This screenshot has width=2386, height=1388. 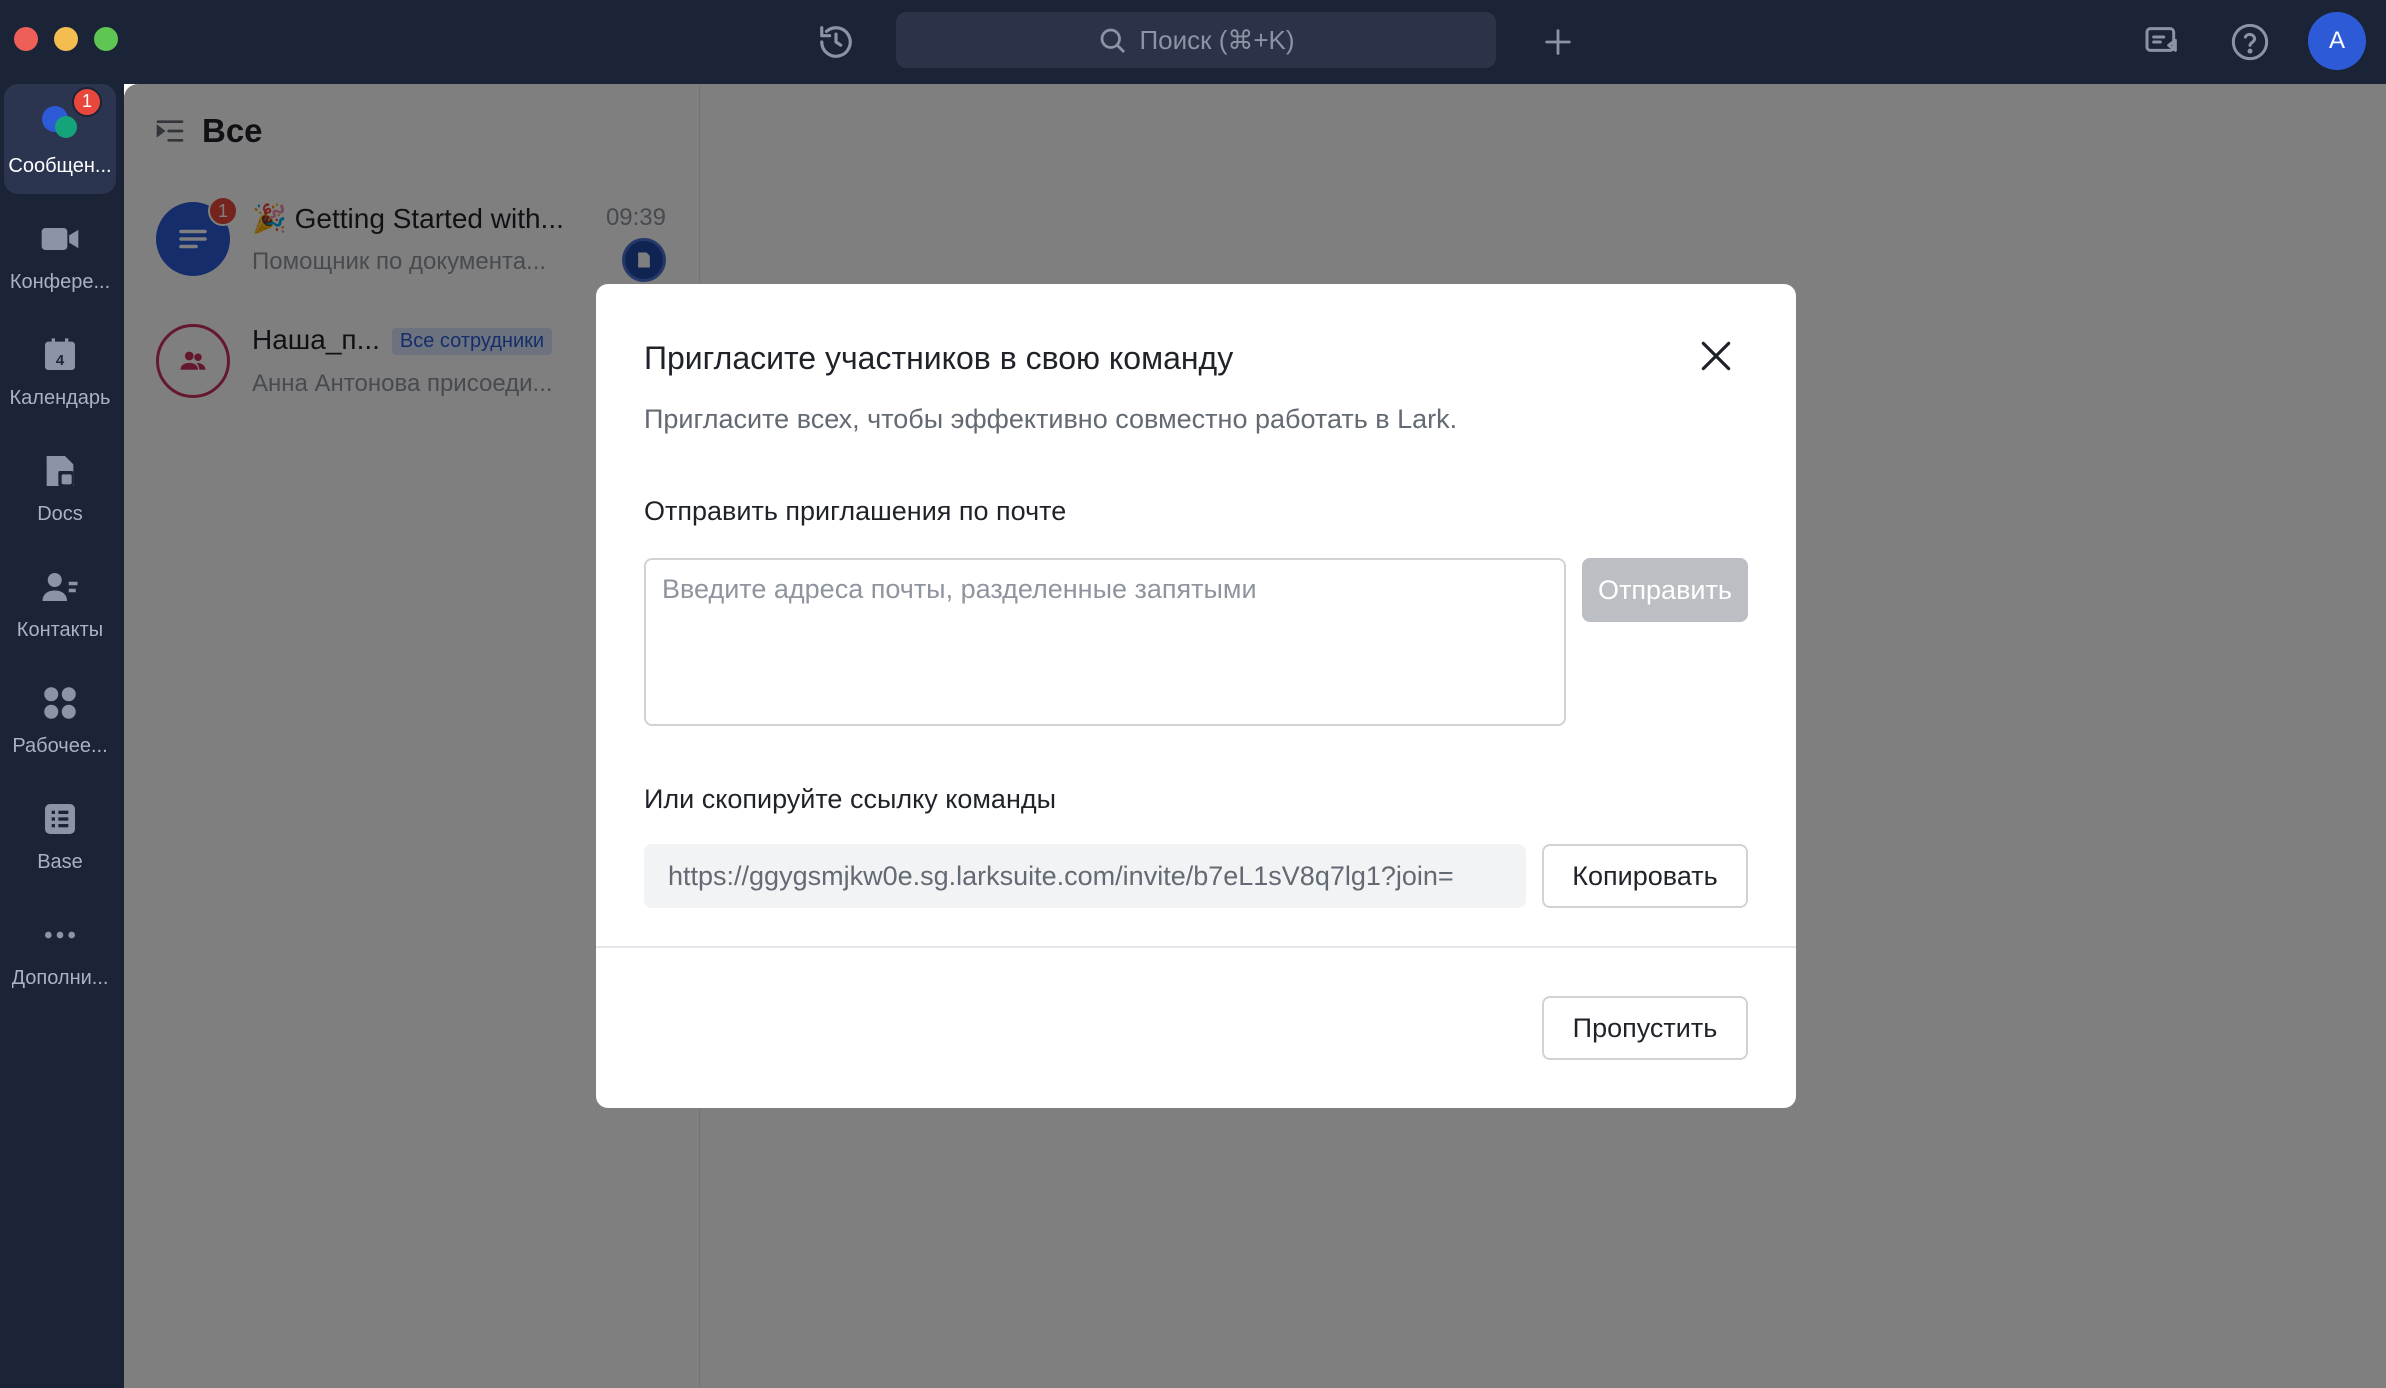 I want to click on close-icon, so click(x=1716, y=356).